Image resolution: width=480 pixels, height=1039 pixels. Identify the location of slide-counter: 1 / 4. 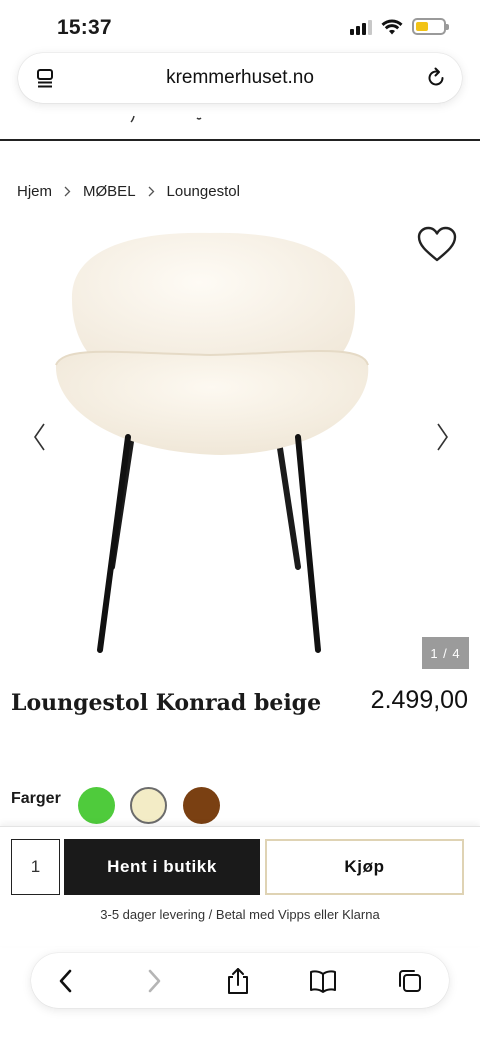
(445, 653).